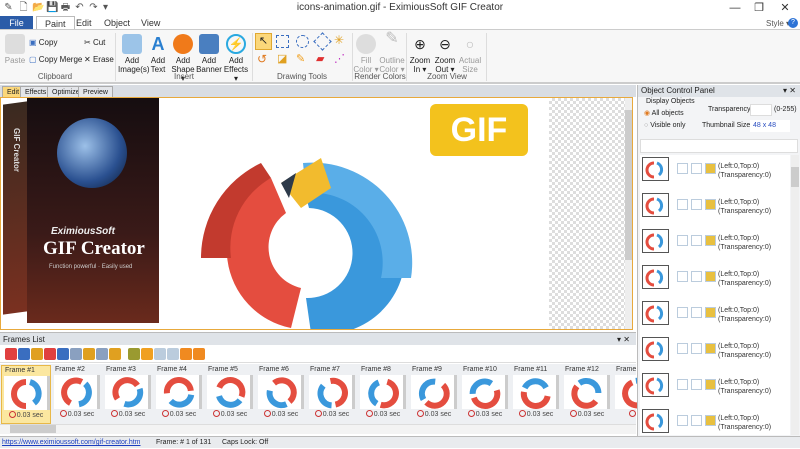 The height and width of the screenshot is (449, 800). Describe the element at coordinates (134, 54) in the screenshot. I see `add-images-button: Add Image(s)` at that location.